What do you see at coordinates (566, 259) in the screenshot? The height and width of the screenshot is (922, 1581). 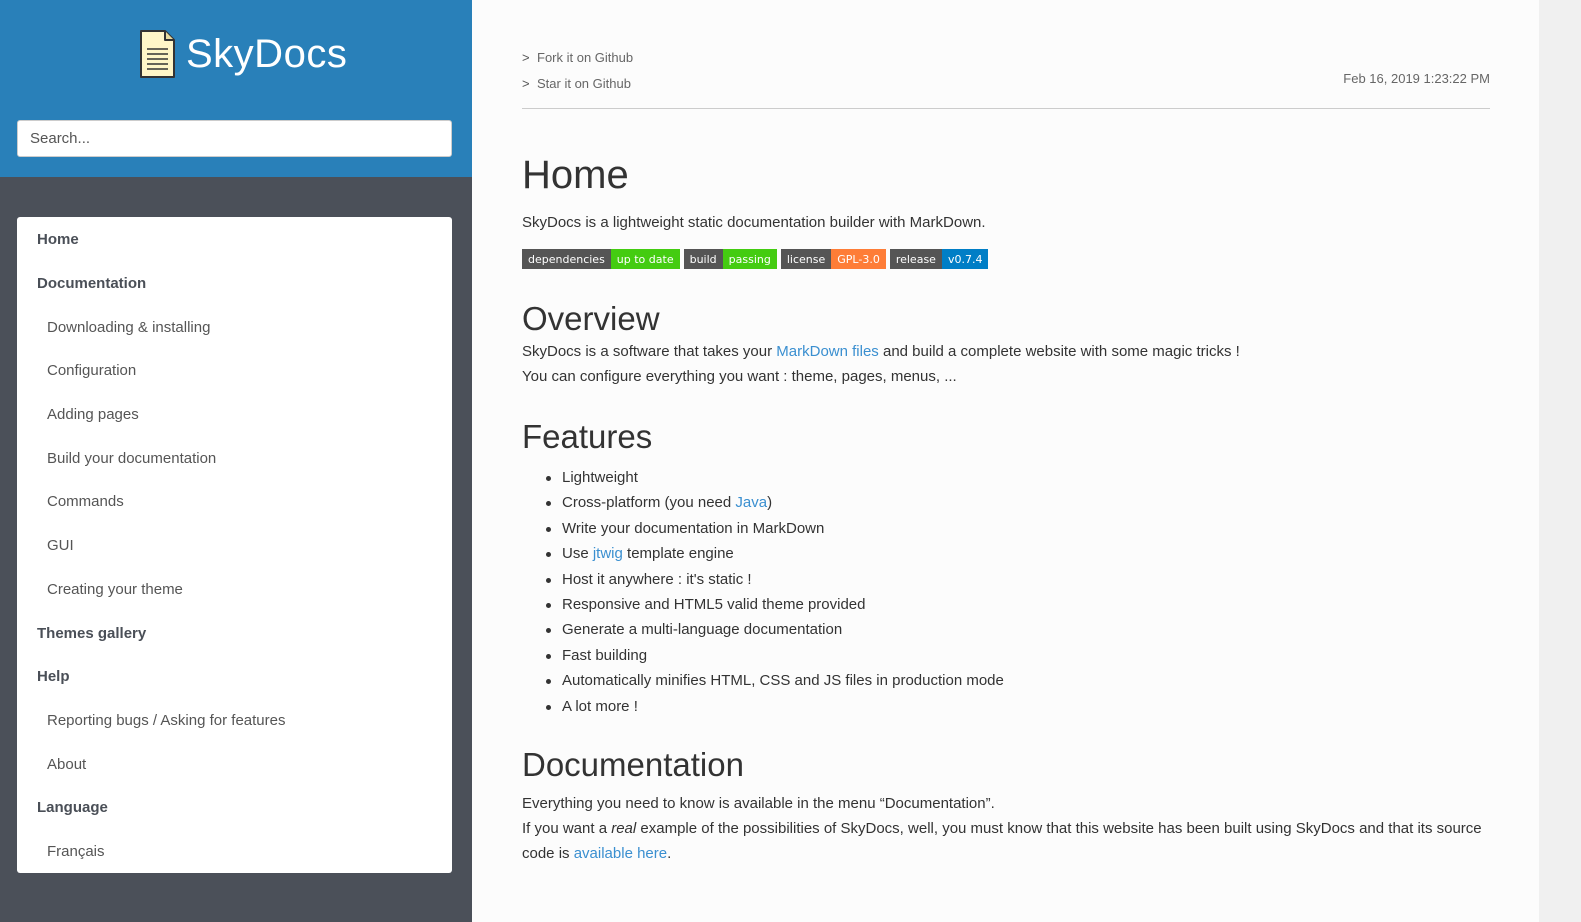 I see `badge-label: dependencies` at bounding box center [566, 259].